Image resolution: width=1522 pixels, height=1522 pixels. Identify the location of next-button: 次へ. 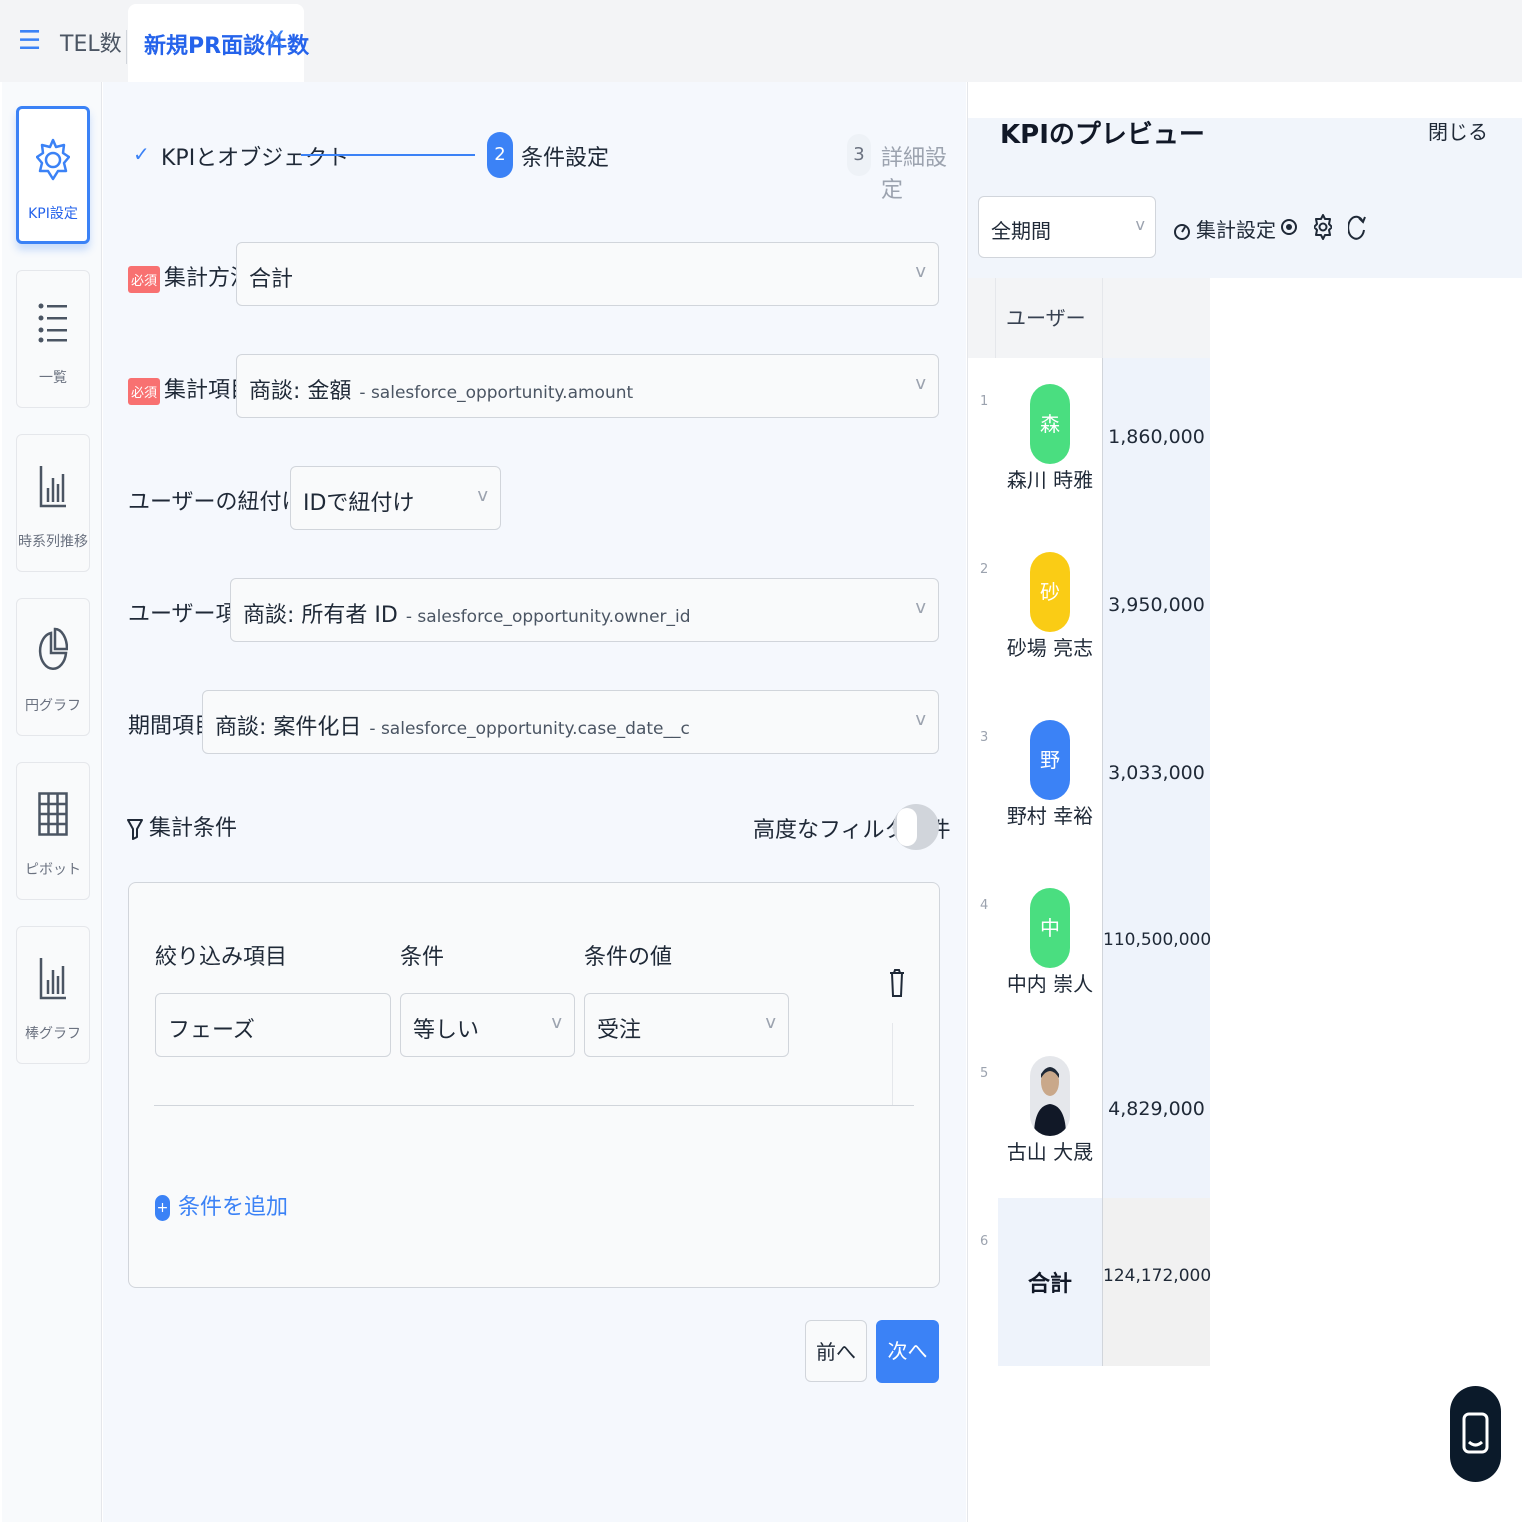
(907, 1351).